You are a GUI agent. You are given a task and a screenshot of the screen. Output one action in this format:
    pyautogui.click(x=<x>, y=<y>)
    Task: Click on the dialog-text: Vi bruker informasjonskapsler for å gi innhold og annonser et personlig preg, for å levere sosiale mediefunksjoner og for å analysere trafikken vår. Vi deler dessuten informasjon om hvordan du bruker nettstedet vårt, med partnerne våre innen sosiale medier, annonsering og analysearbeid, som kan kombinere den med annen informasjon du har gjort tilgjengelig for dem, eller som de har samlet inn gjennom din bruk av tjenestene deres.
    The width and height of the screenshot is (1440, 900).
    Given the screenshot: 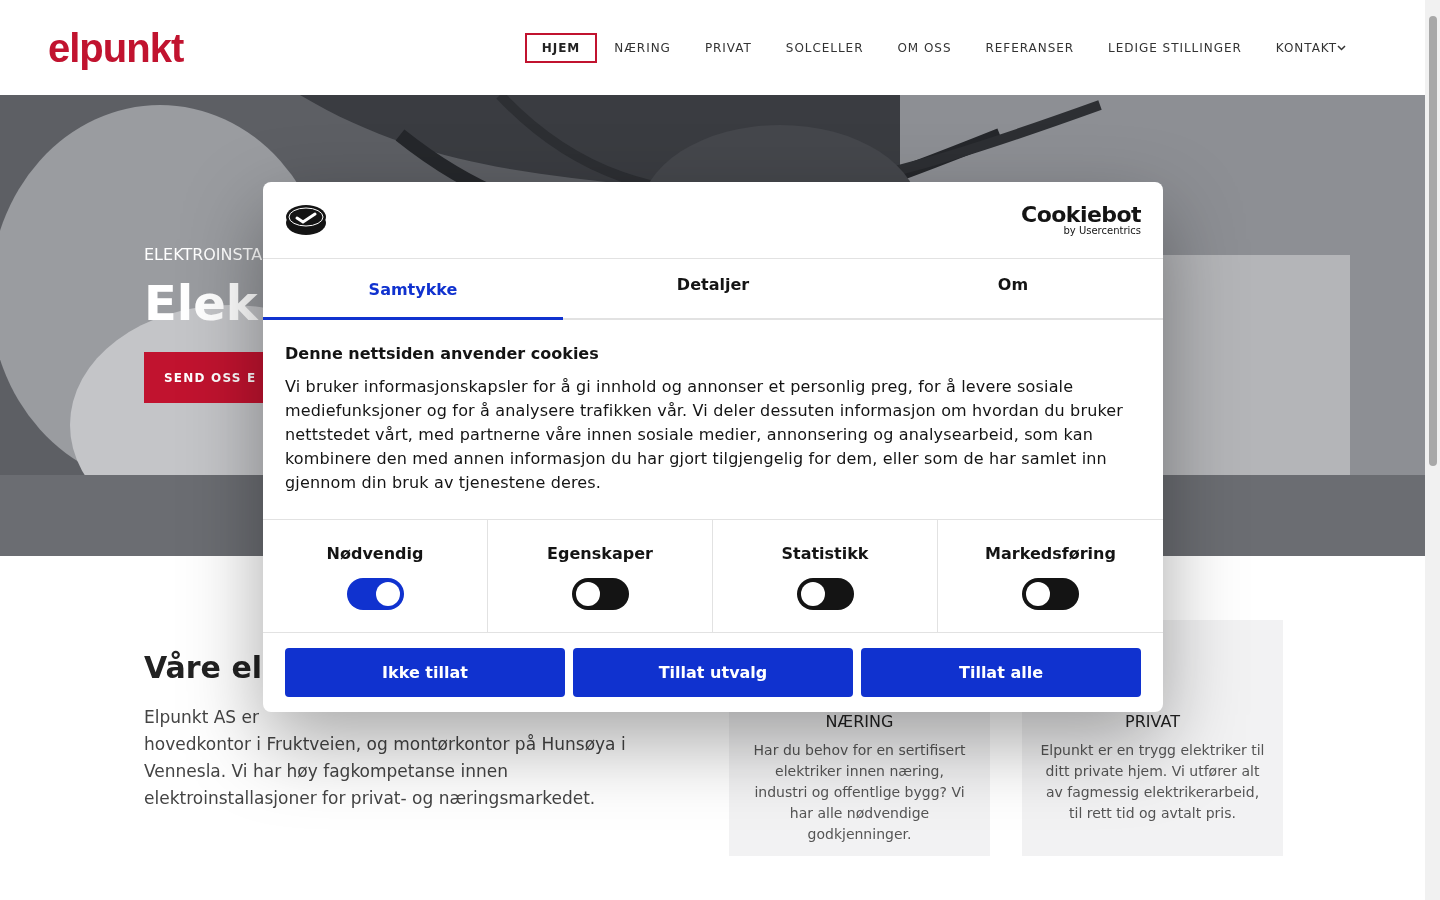 What is the action you would take?
    pyautogui.click(x=705, y=435)
    